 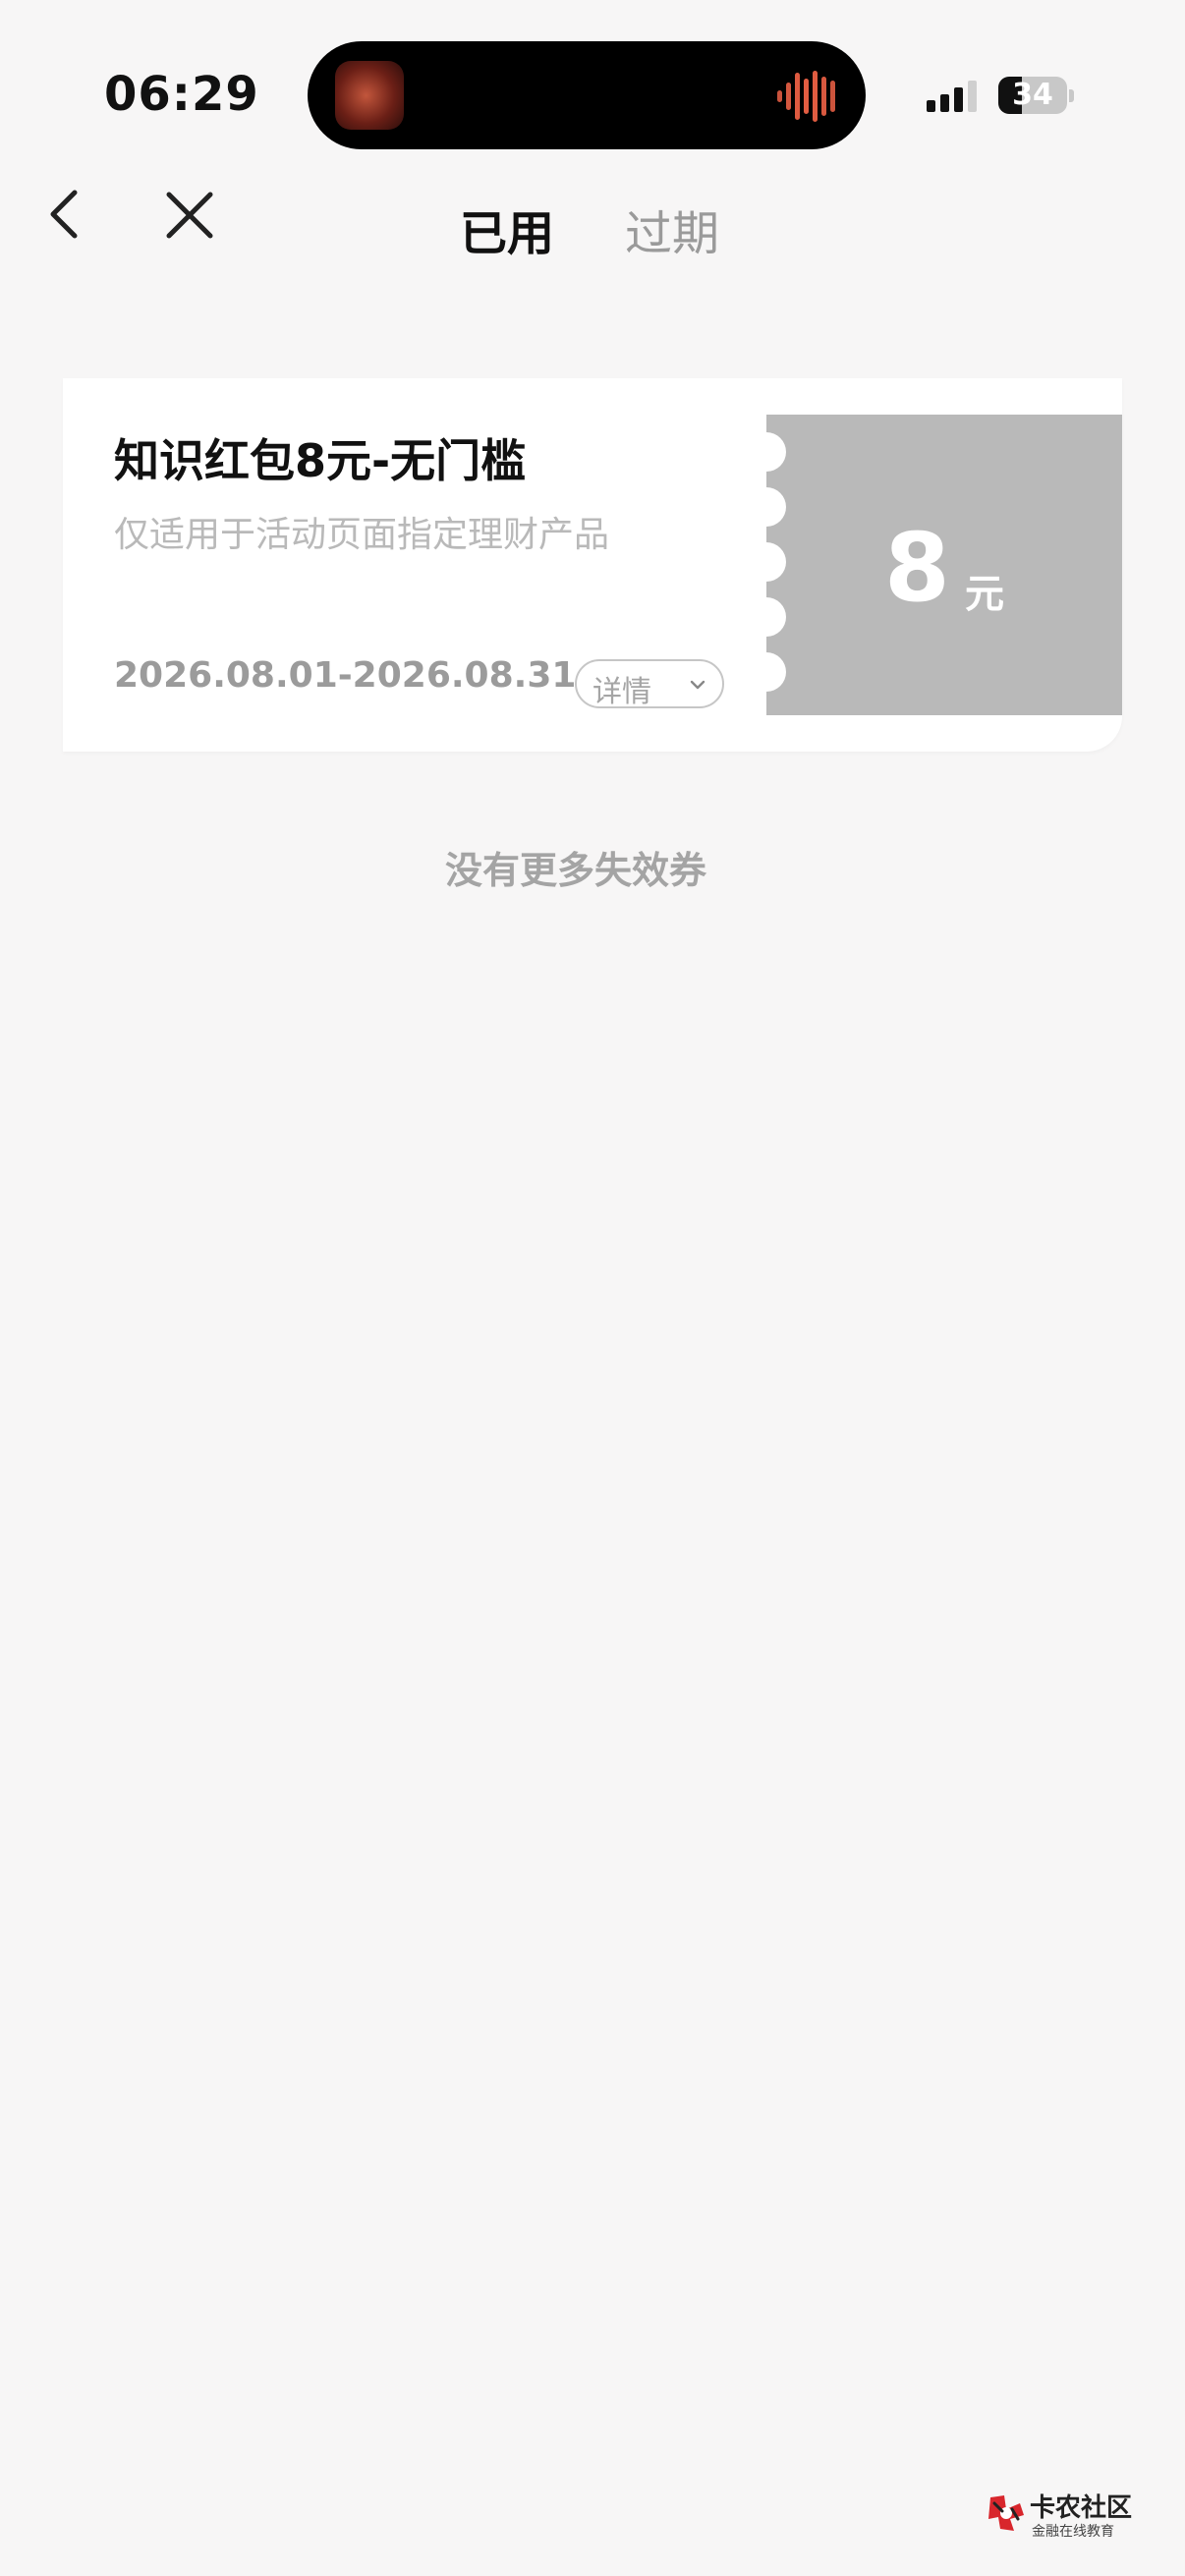 What do you see at coordinates (917, 568) in the screenshot?
I see `coupon-amount: 8` at bounding box center [917, 568].